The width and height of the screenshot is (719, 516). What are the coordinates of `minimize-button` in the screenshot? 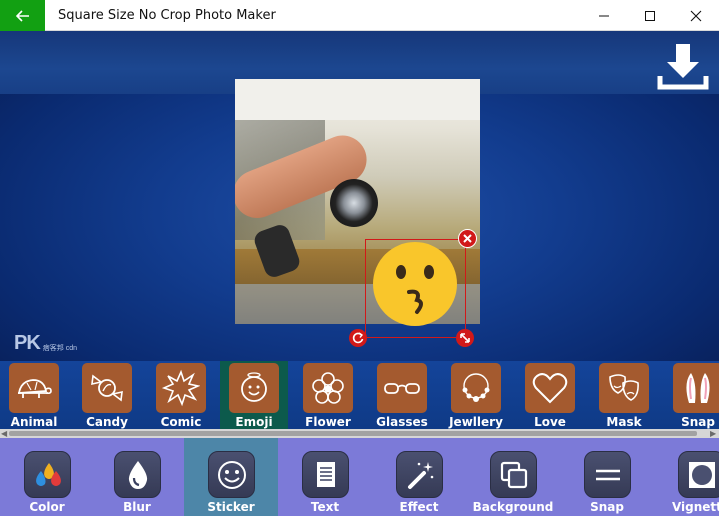 It's located at (604, 15).